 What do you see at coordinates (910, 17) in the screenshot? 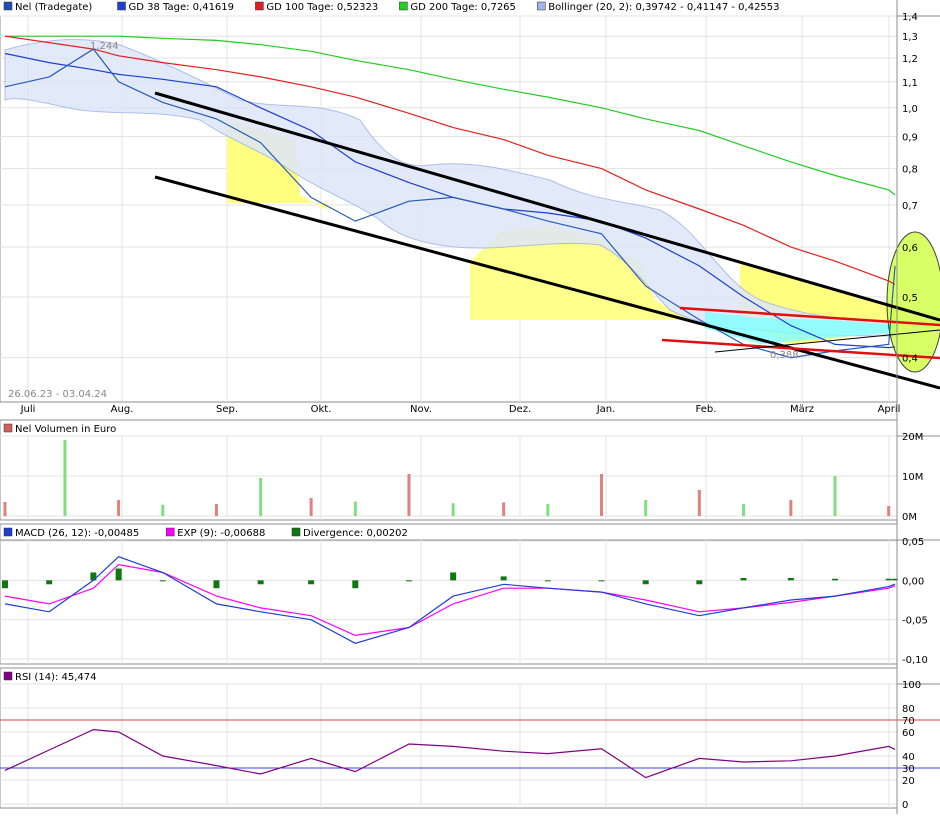
I see `y-tick-label: 1,4` at bounding box center [910, 17].